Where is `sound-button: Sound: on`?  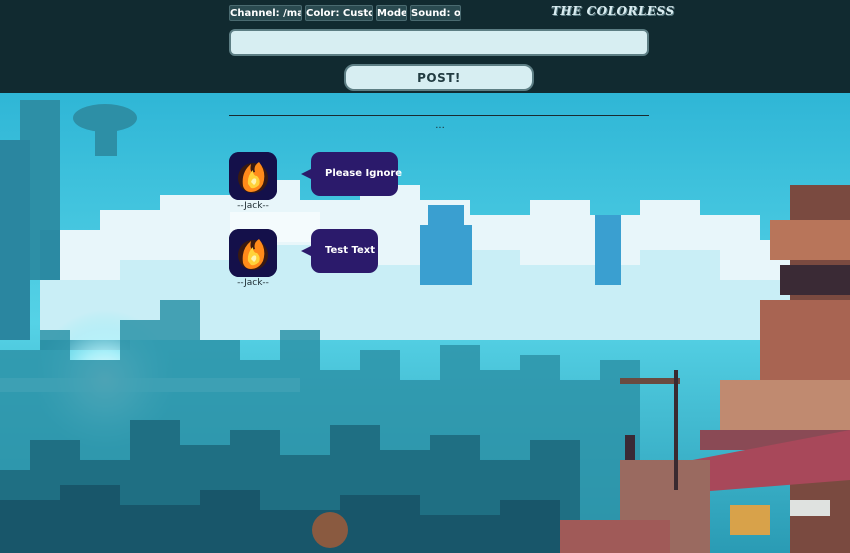
sound-button: Sound: on is located at coordinates (435, 13).